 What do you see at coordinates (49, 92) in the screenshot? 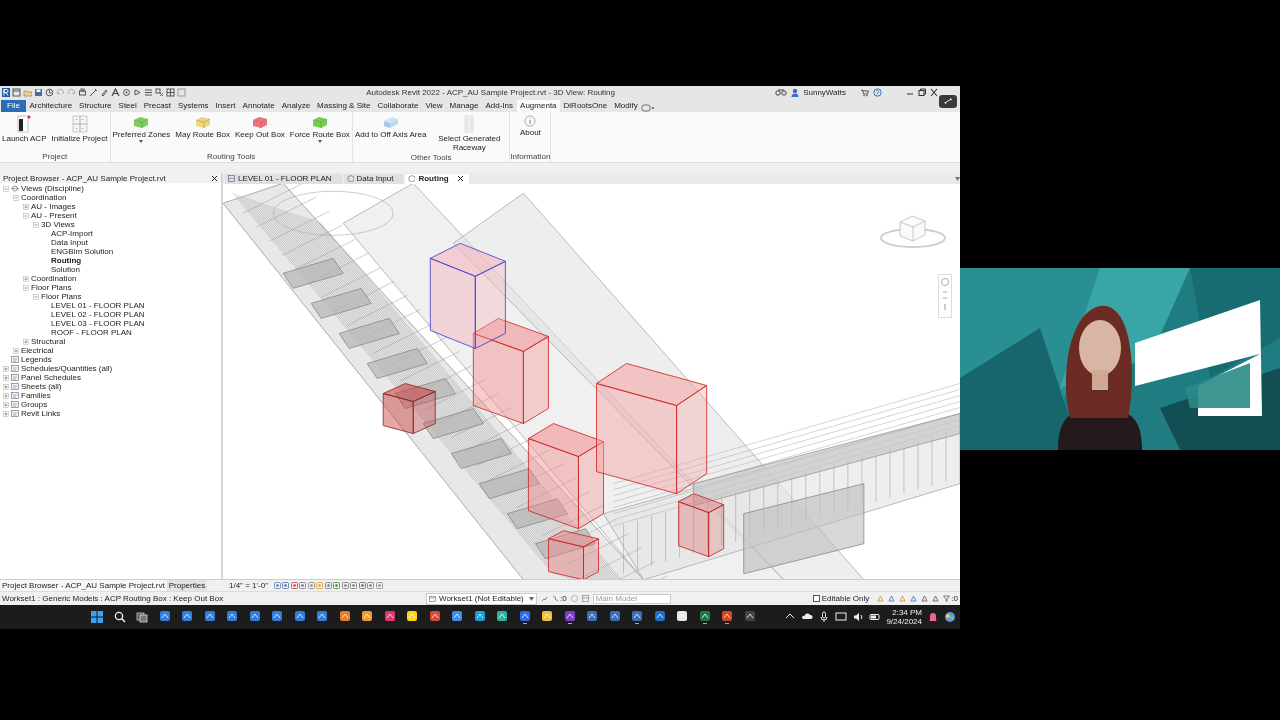
I see `sync-icon` at bounding box center [49, 92].